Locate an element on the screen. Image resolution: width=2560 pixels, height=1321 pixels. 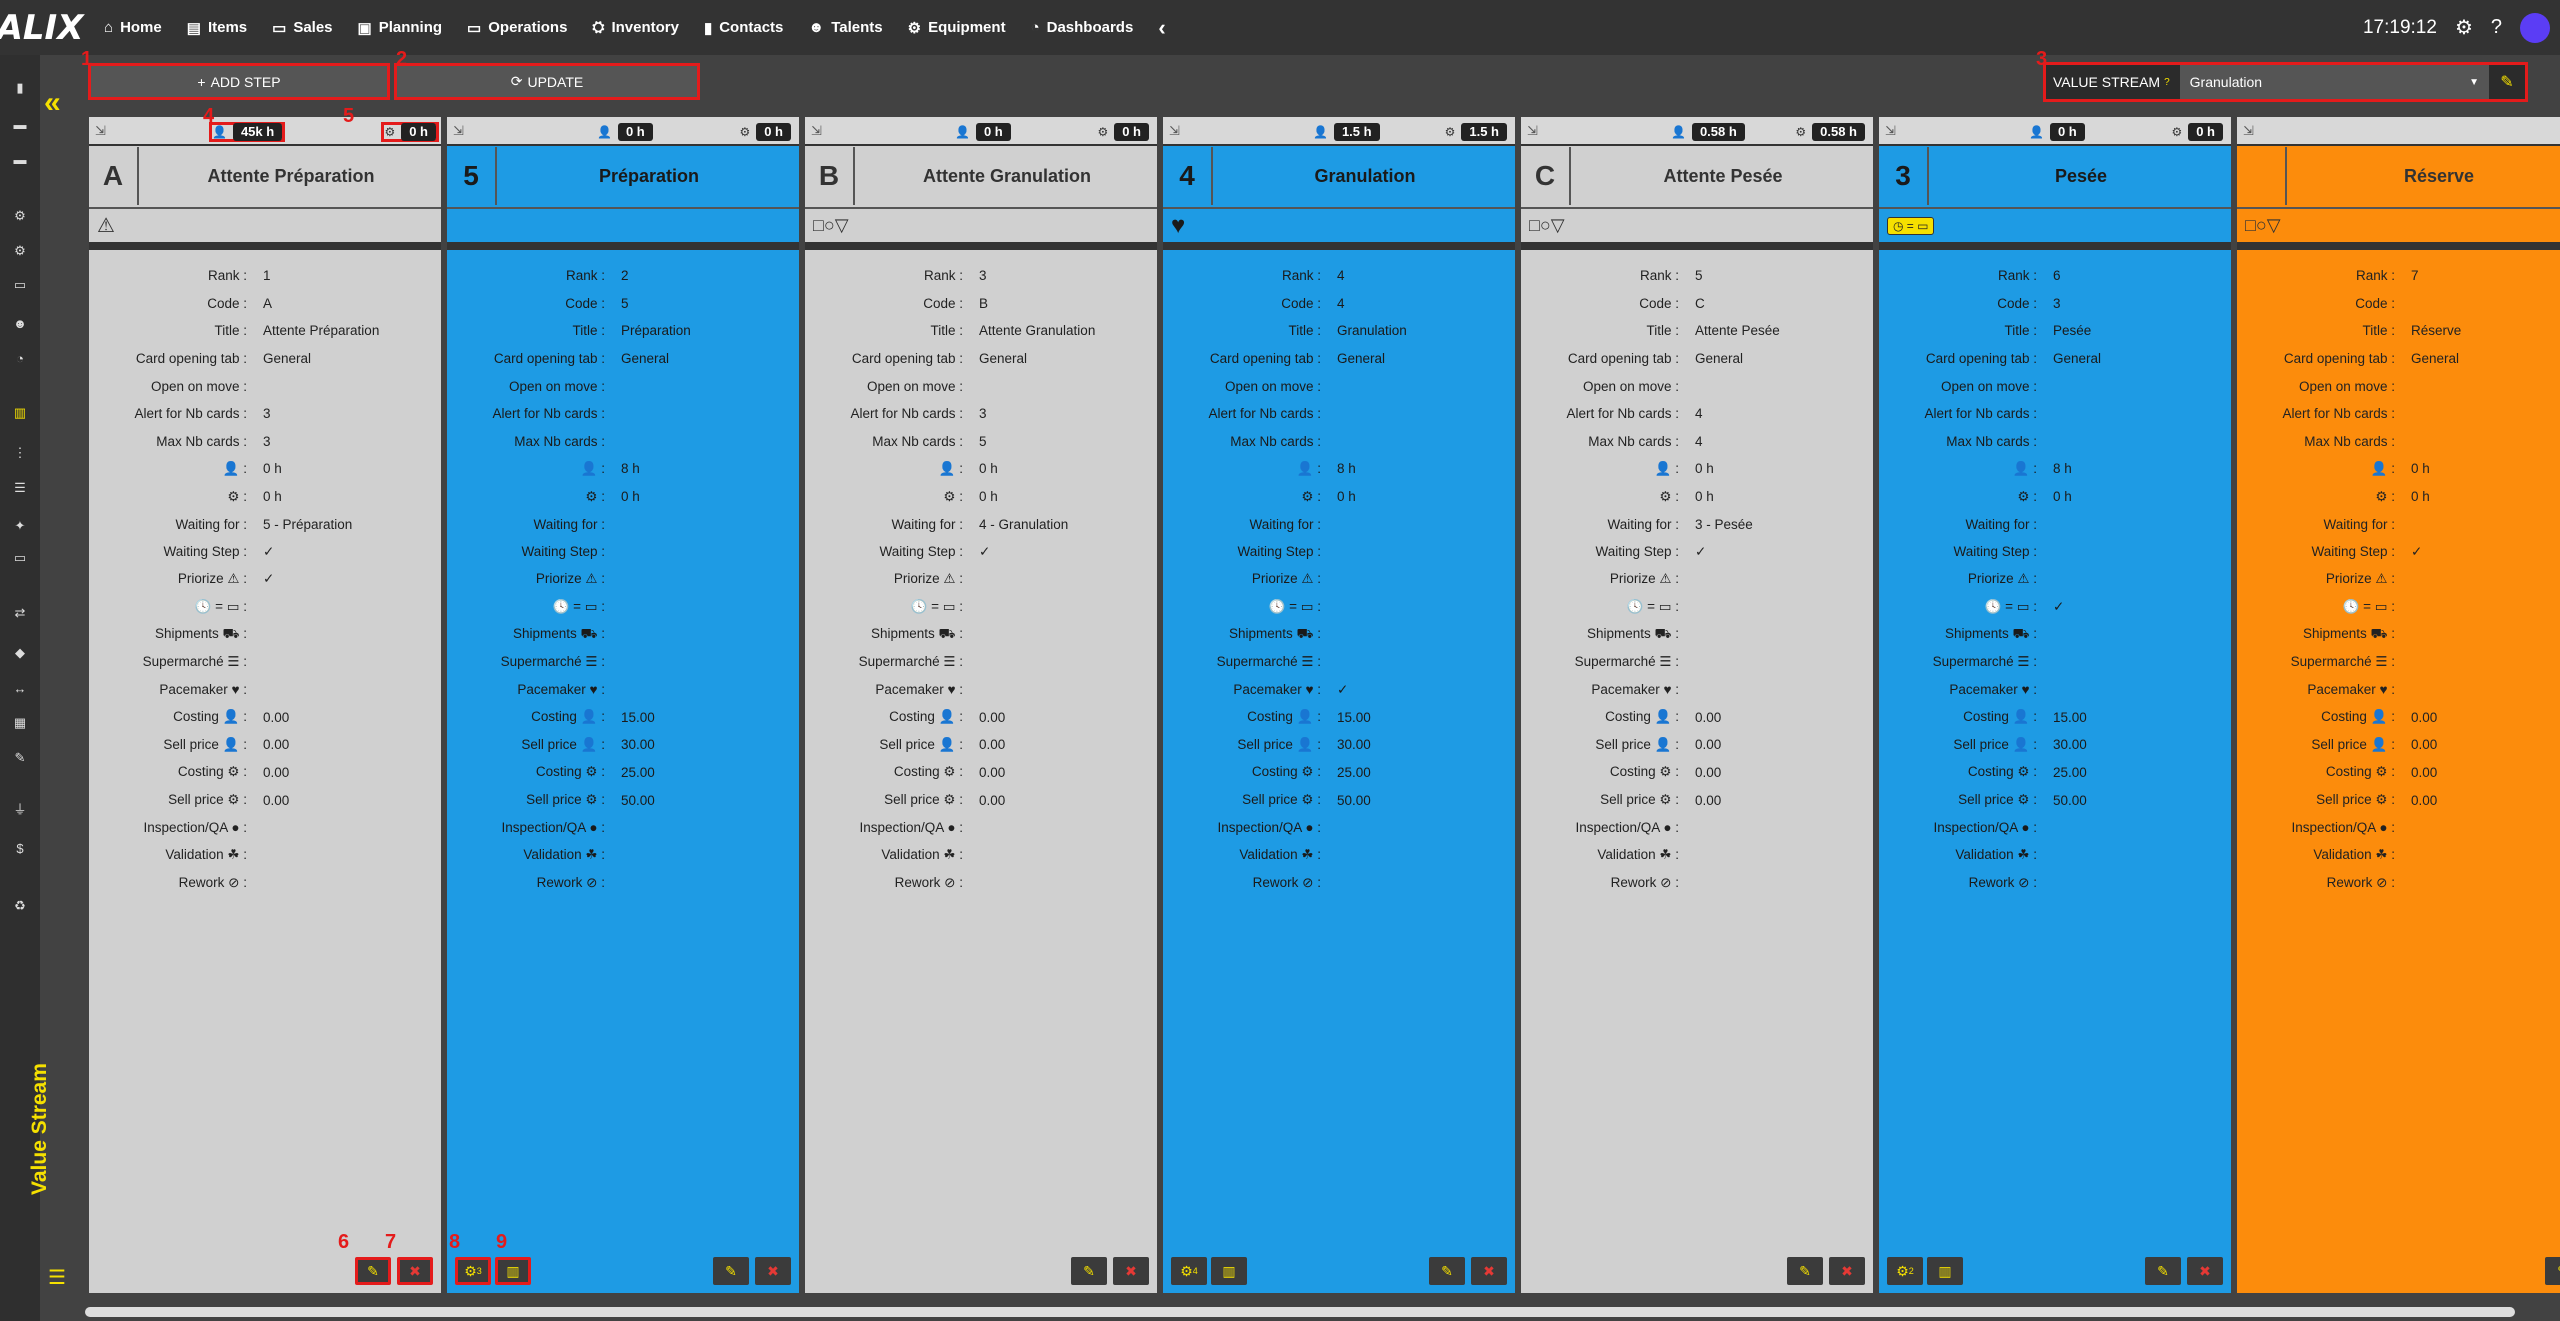
equipment-button: ⚙ 3 is located at coordinates (473, 1271).